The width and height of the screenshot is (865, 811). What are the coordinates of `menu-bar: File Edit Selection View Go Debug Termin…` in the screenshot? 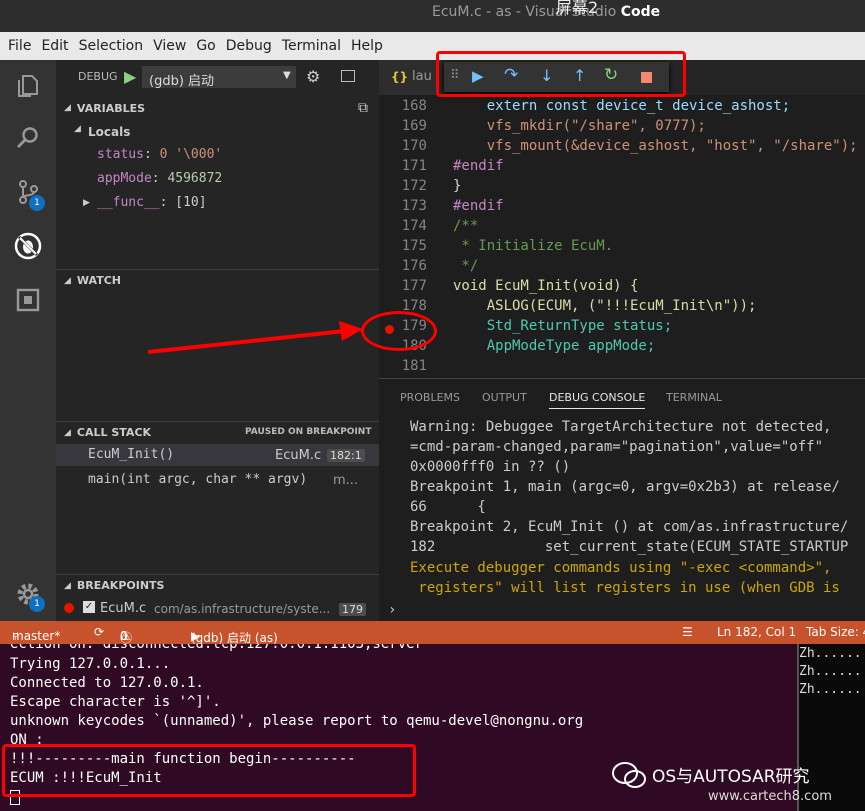 It's located at (432, 46).